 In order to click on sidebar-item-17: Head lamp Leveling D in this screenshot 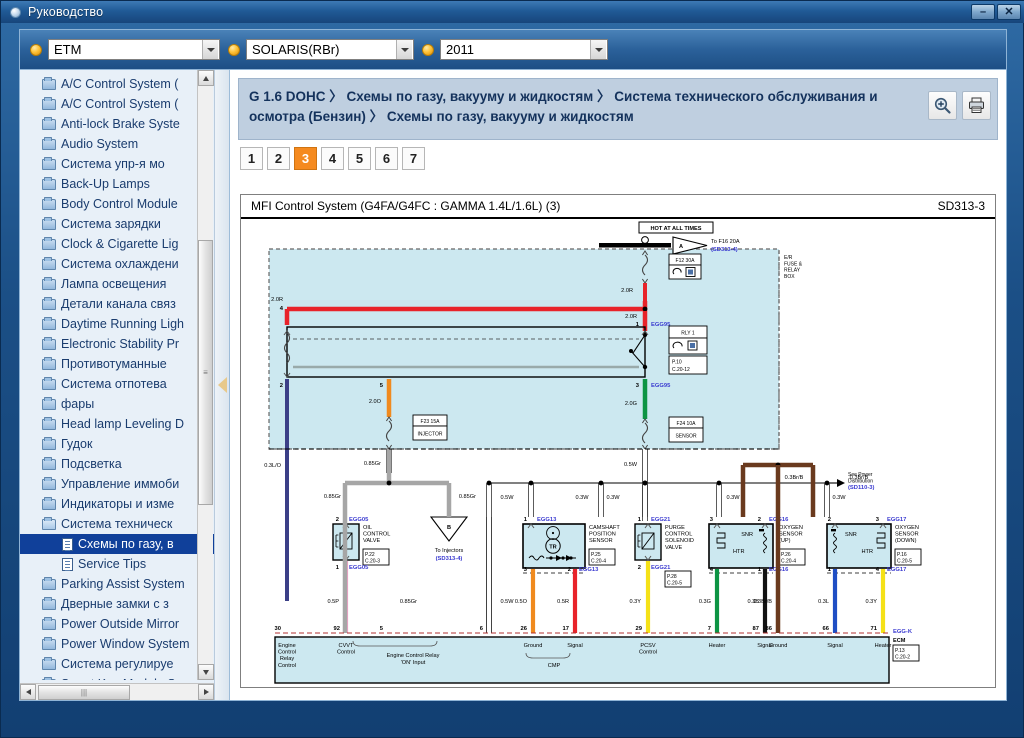, I will do `click(117, 424)`.